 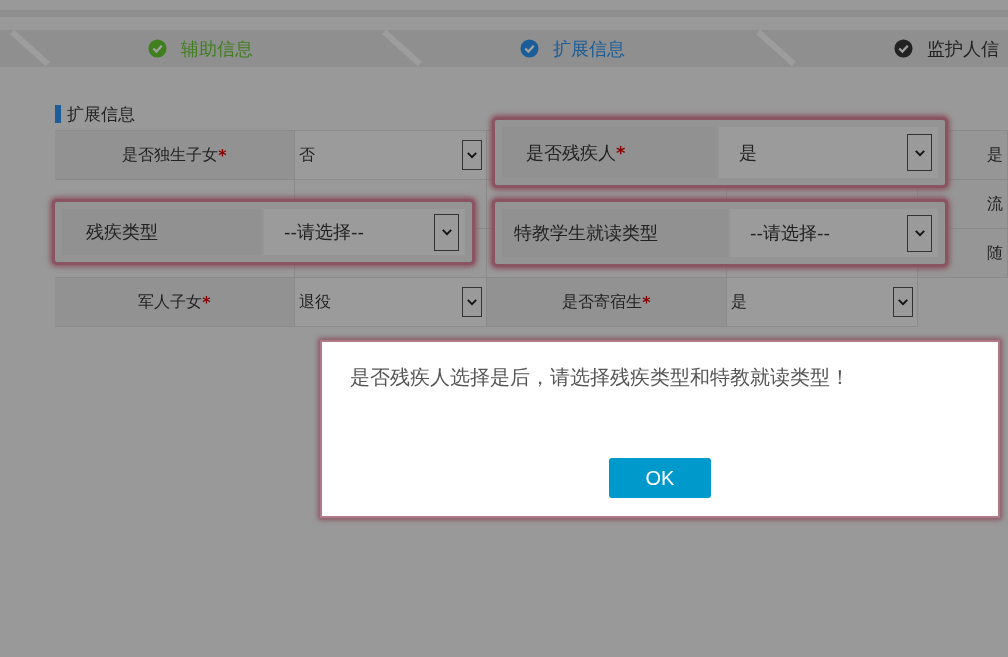 What do you see at coordinates (170, 155) in the screenshot?
I see `form-label: 是否独生子女` at bounding box center [170, 155].